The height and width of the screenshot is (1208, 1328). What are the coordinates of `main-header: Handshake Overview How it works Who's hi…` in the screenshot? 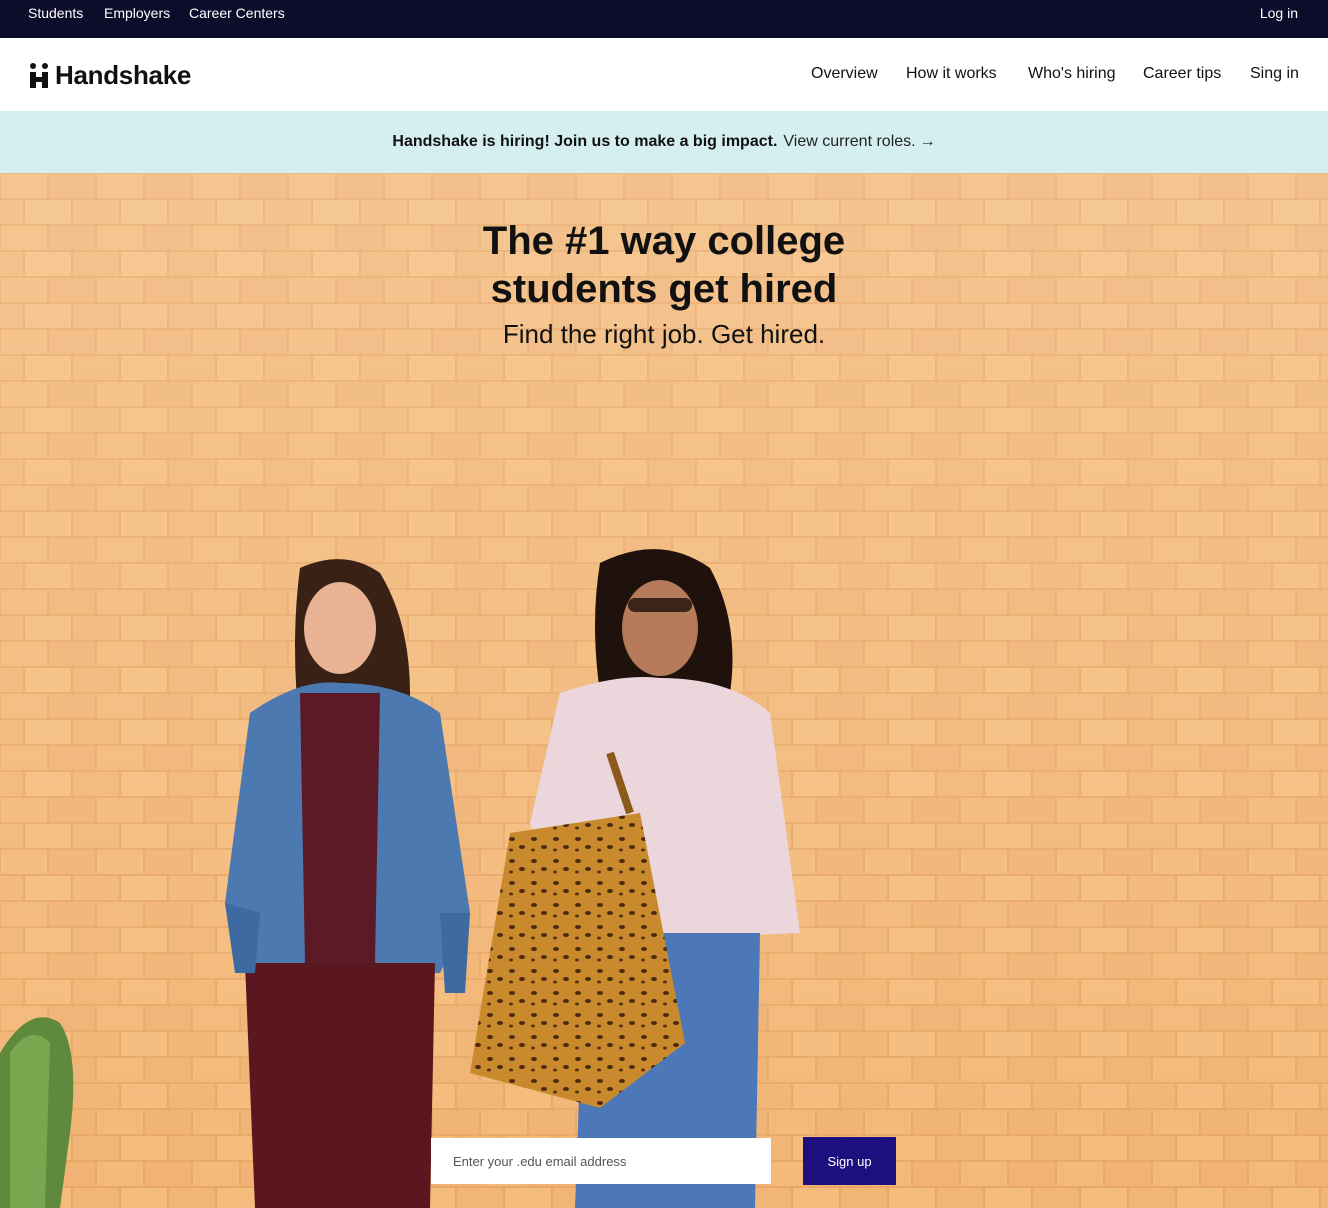 It's located at (664, 74).